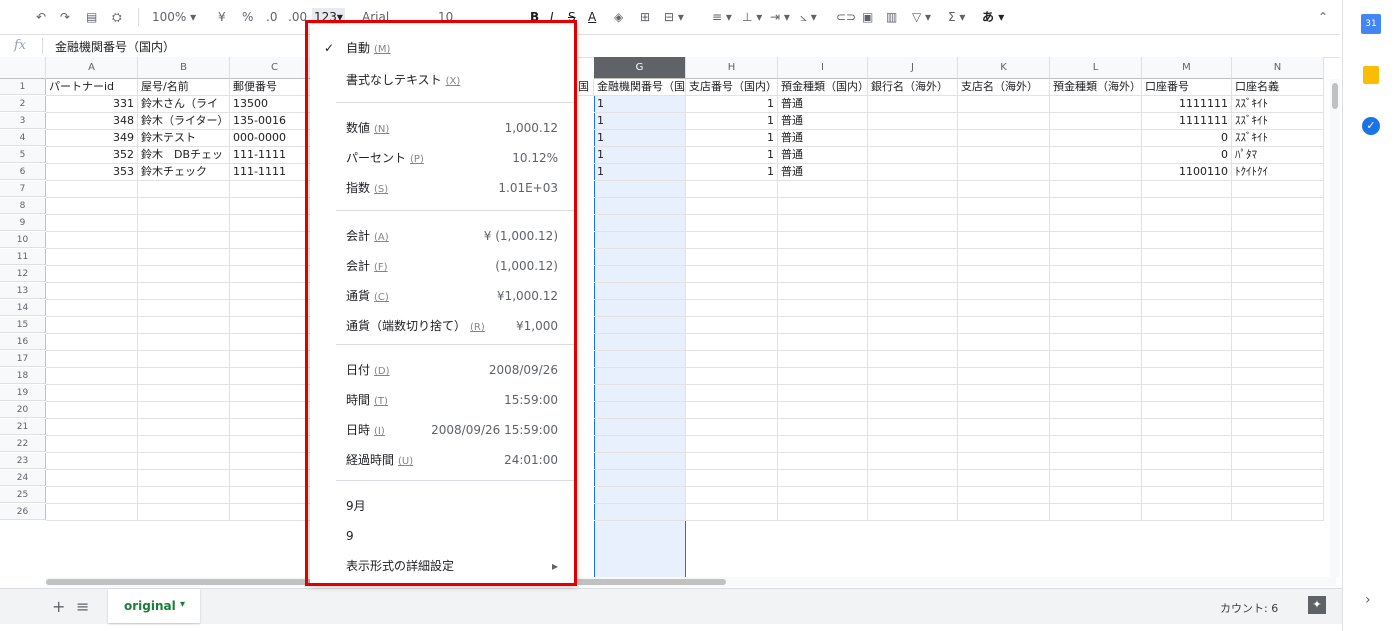  Describe the element at coordinates (732, 461) in the screenshot. I see `cell-h23` at that location.